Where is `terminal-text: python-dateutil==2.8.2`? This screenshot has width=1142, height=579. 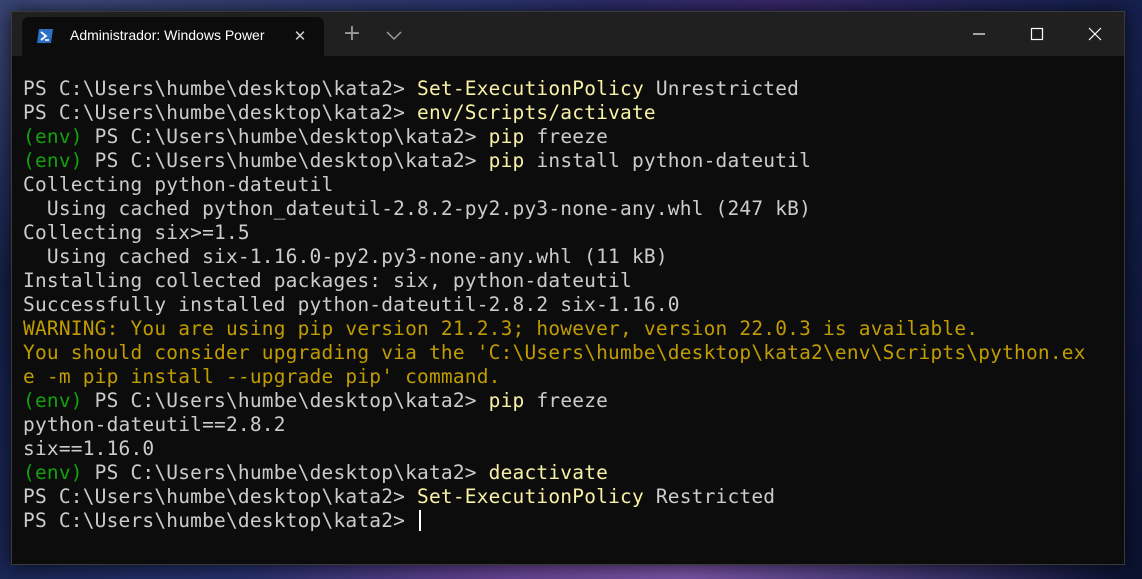
terminal-text: python-dateutil==2.8.2 is located at coordinates (154, 424).